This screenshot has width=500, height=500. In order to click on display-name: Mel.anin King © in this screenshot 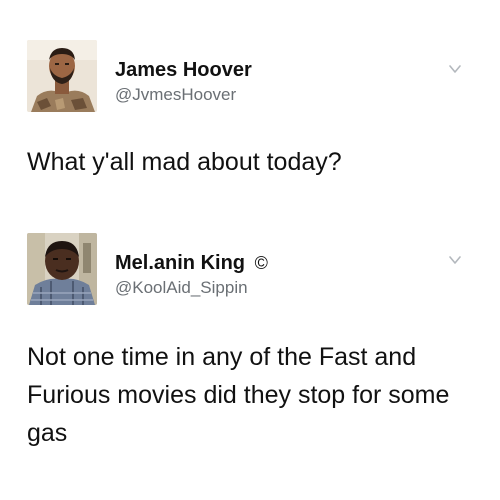, I will do `click(191, 263)`.